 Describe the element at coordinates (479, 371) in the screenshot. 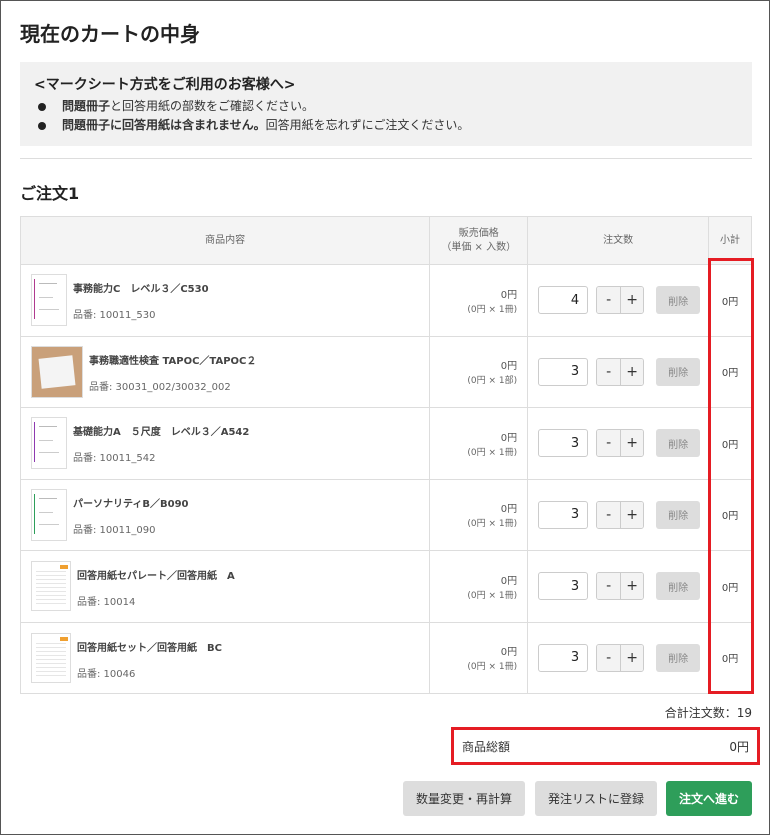

I see `price-cell: 0円 (0円 × 1部)` at that location.